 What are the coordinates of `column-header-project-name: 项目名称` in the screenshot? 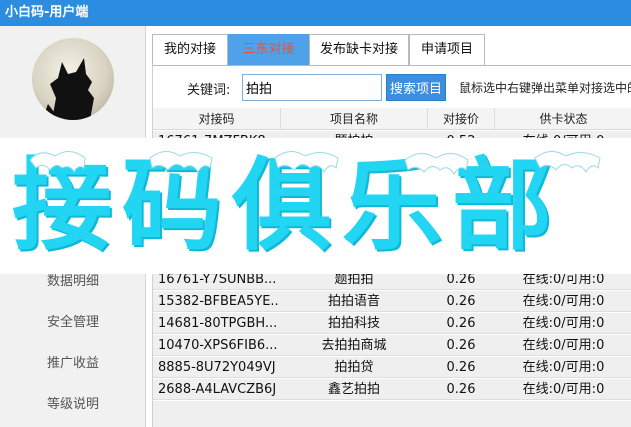 It's located at (354, 119).